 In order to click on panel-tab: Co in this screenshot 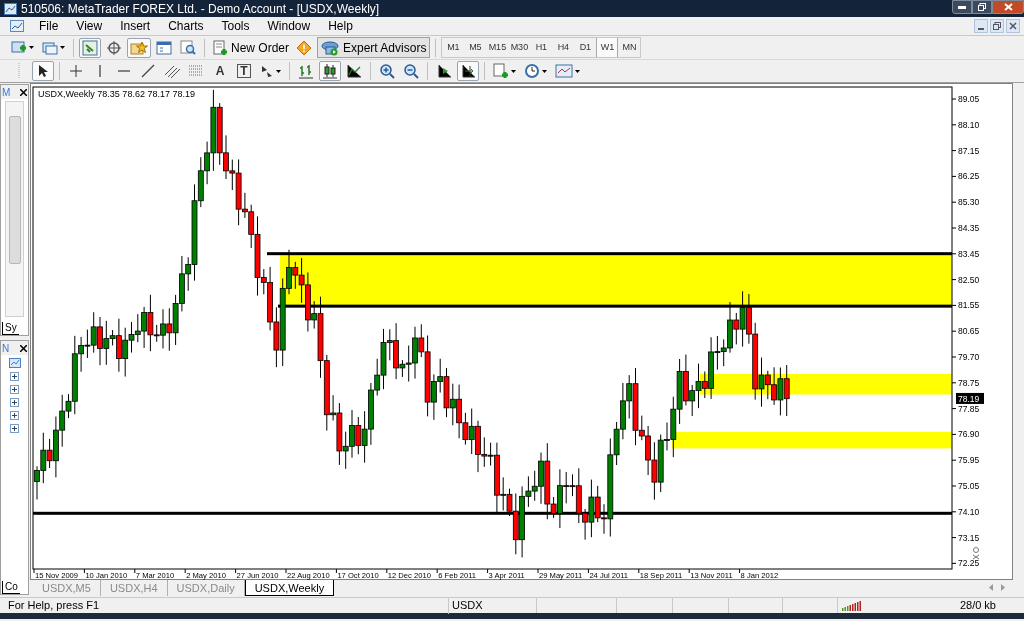, I will do `click(11, 587)`.